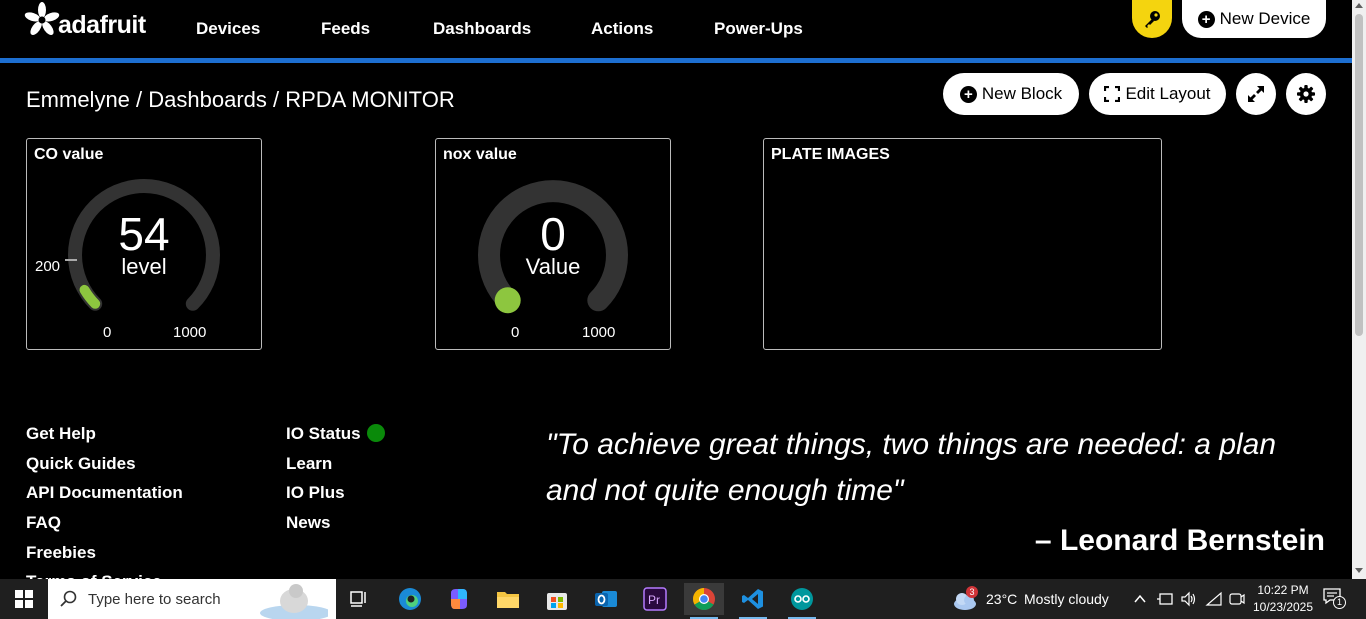 The height and width of the screenshot is (619, 1366). I want to click on store-icon, so click(557, 601).